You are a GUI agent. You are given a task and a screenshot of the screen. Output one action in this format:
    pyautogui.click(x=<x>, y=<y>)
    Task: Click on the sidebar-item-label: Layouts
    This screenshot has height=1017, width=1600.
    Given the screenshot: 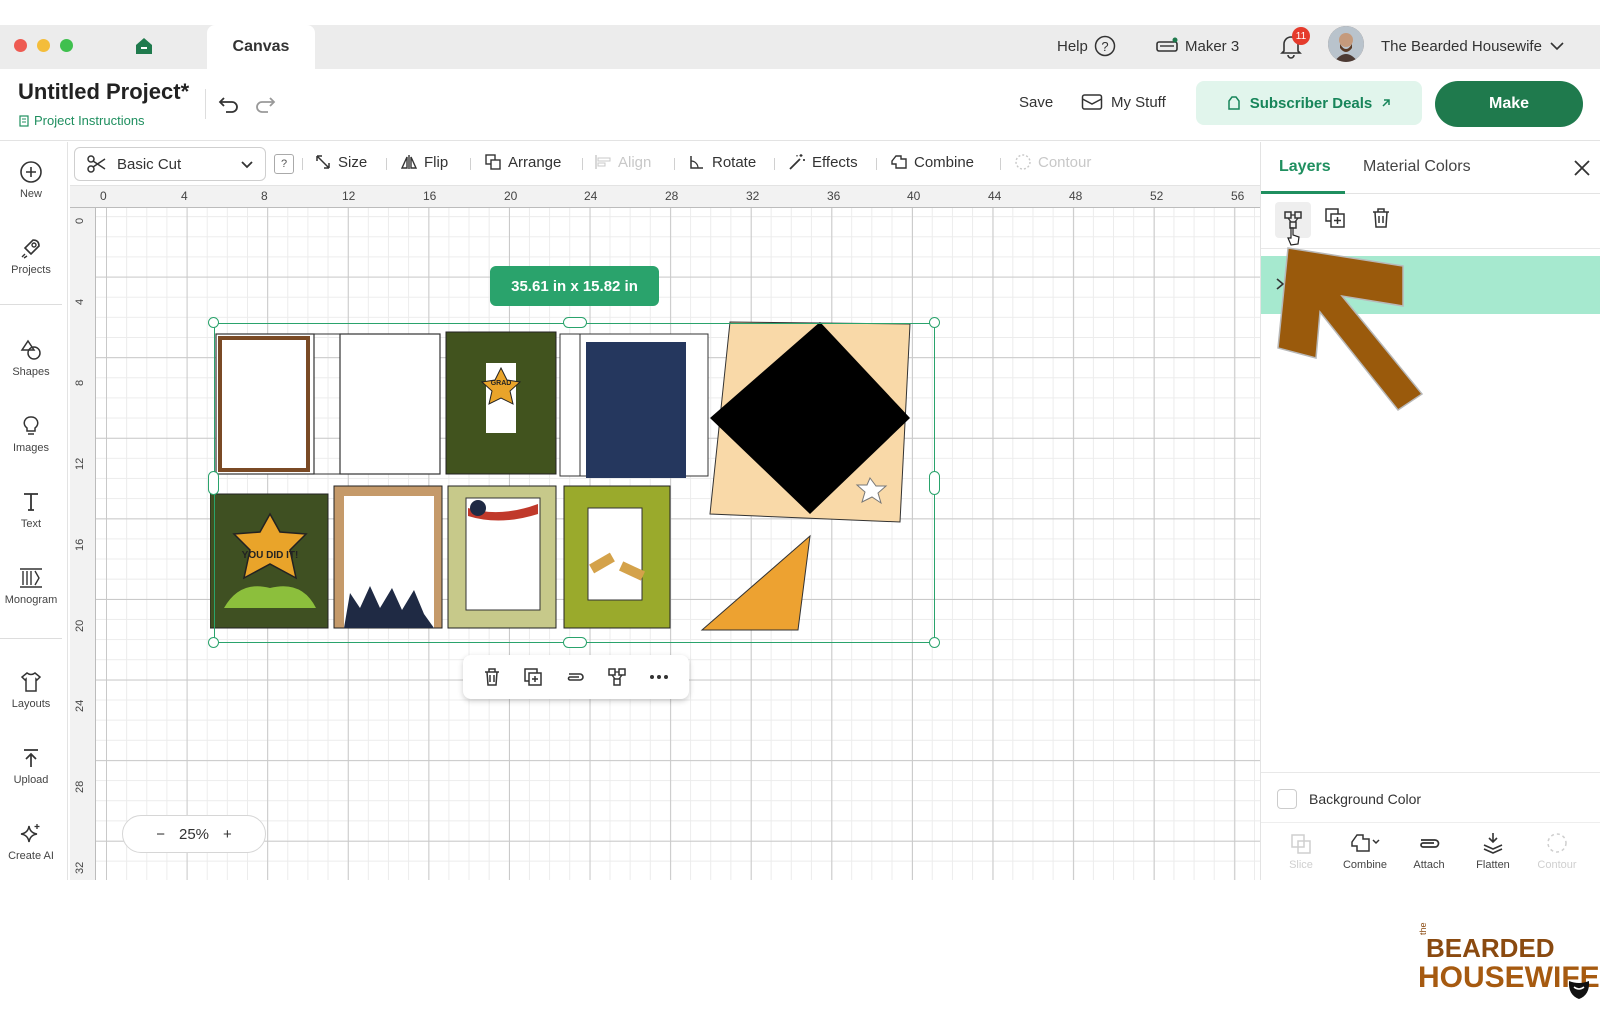 What is the action you would take?
    pyautogui.click(x=31, y=704)
    